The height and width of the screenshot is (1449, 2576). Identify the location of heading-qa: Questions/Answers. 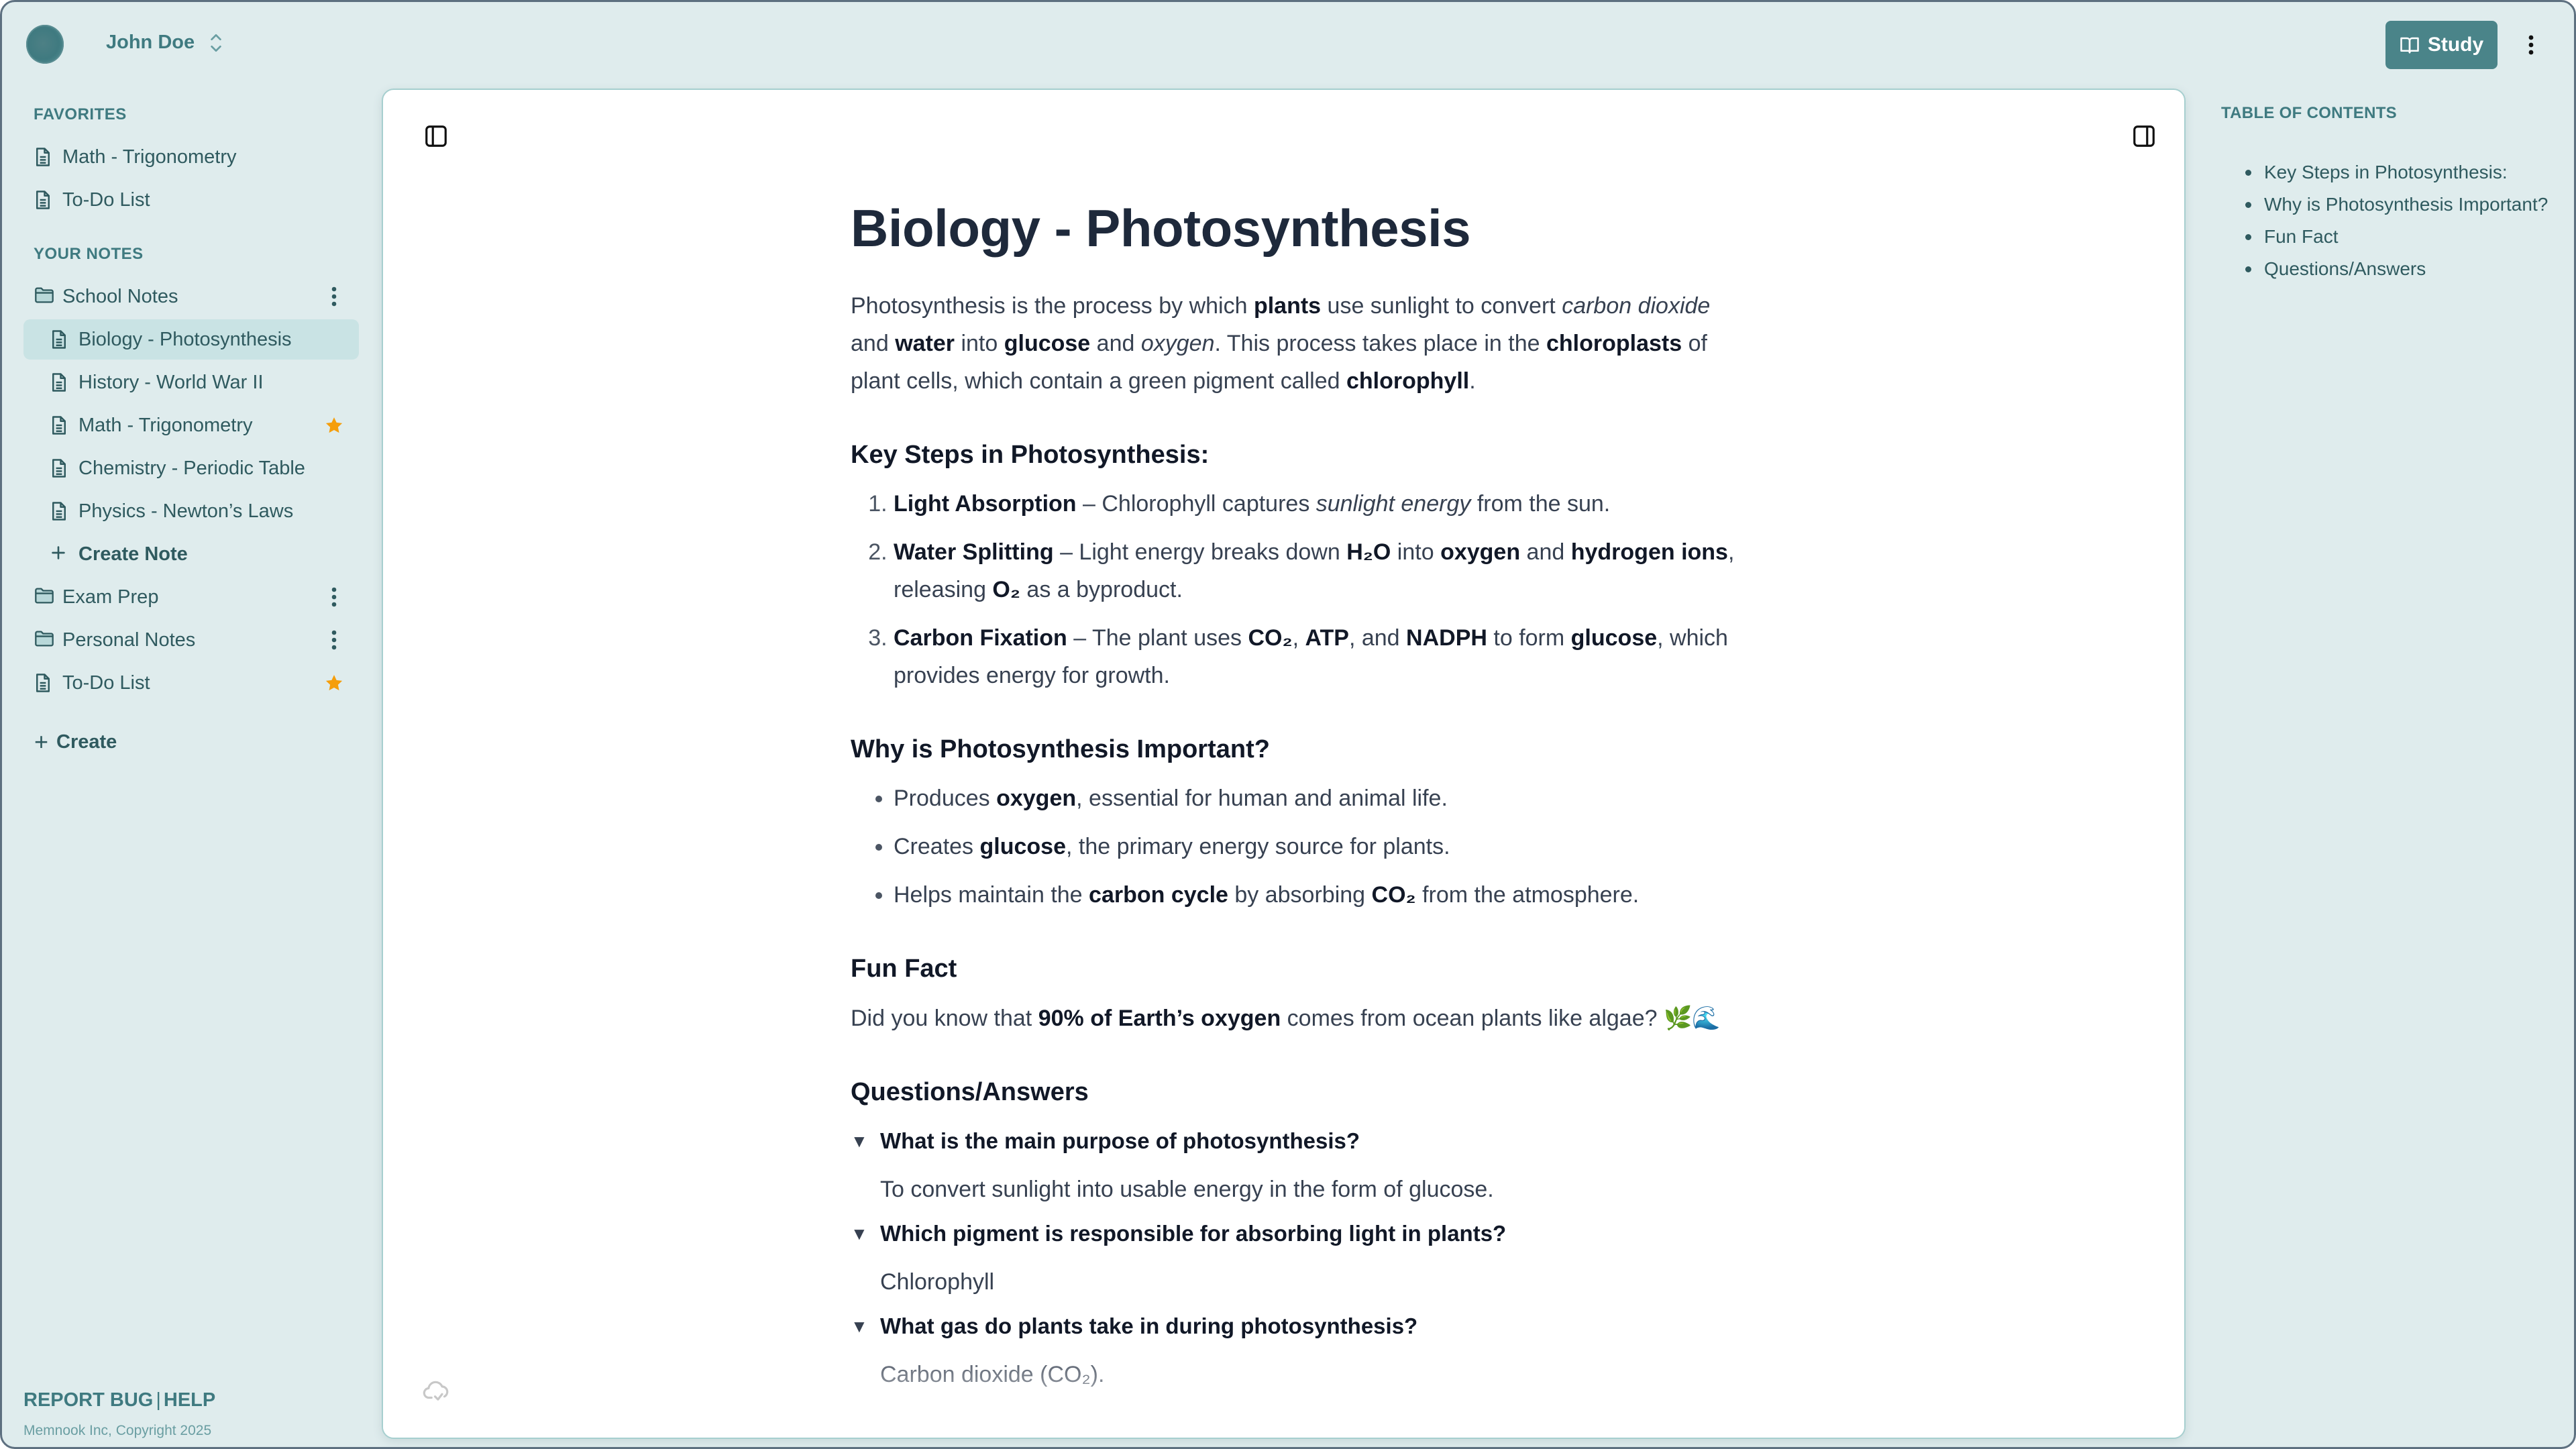
(1300, 1092).